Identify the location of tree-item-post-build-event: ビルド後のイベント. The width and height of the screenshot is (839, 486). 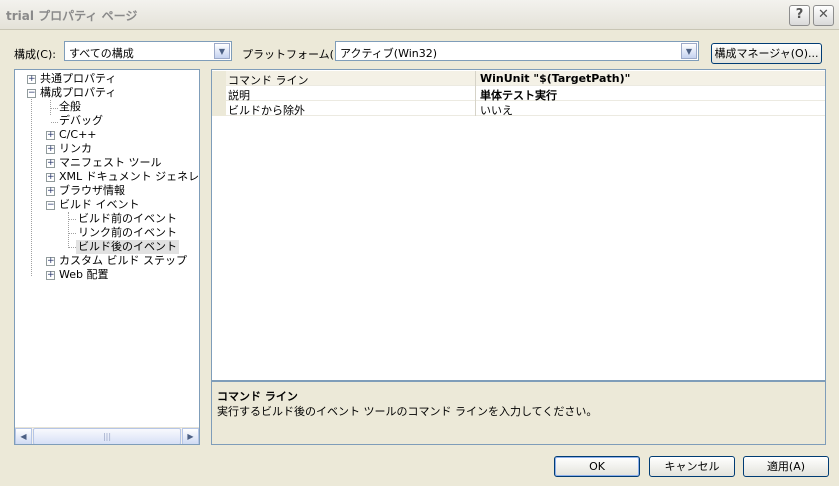
(107, 247).